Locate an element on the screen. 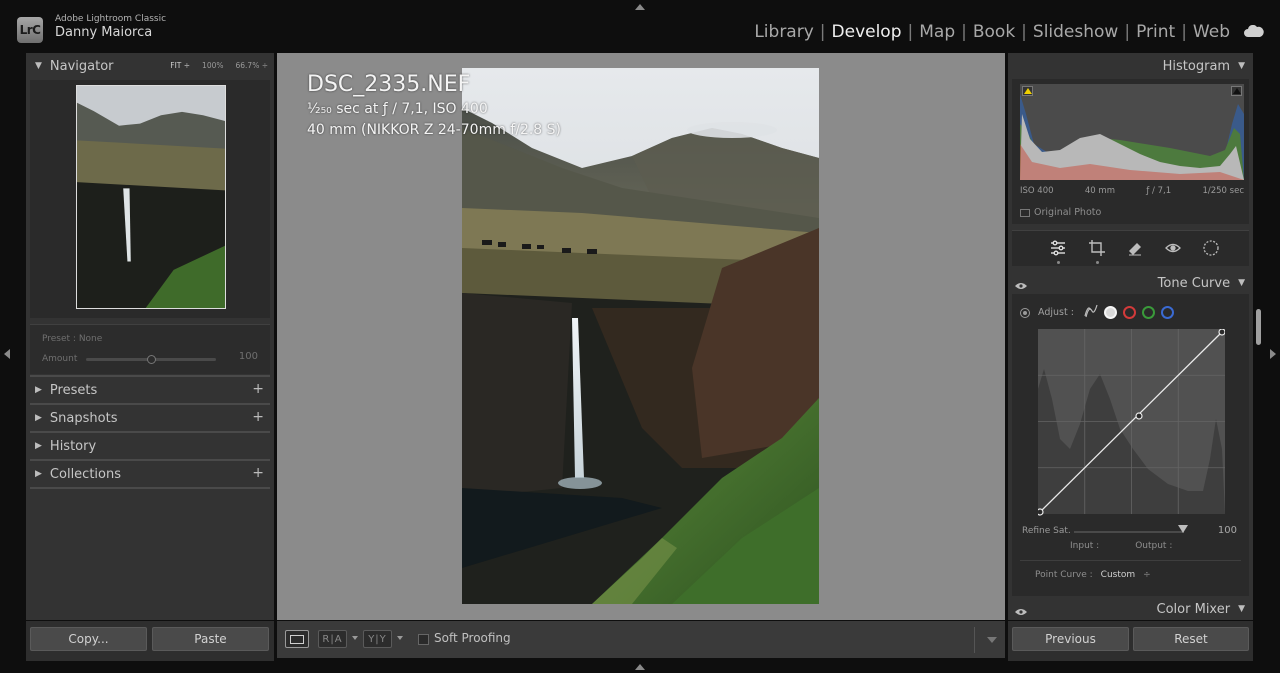 The image size is (1280, 673). module-develop: Develop is located at coordinates (867, 32).